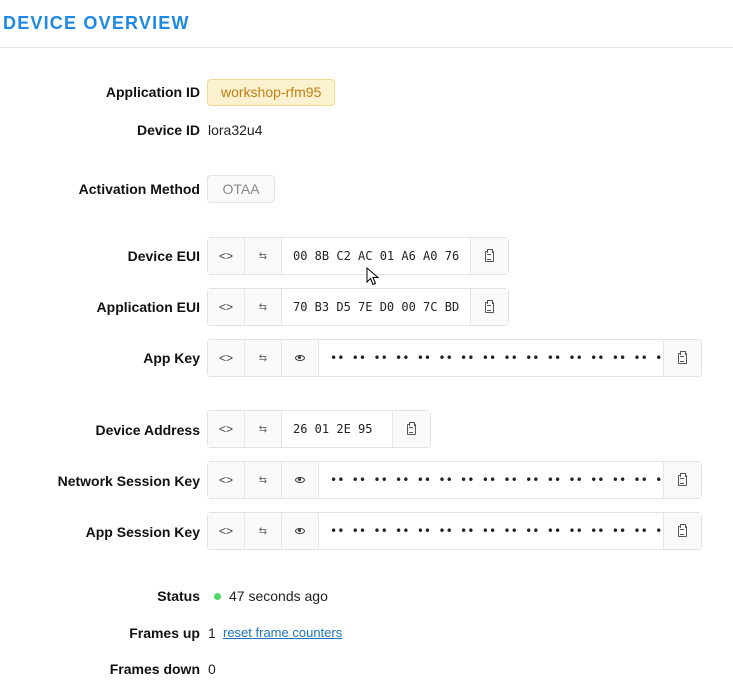 The width and height of the screenshot is (733, 686). I want to click on frames-down-value: 0, so click(212, 669).